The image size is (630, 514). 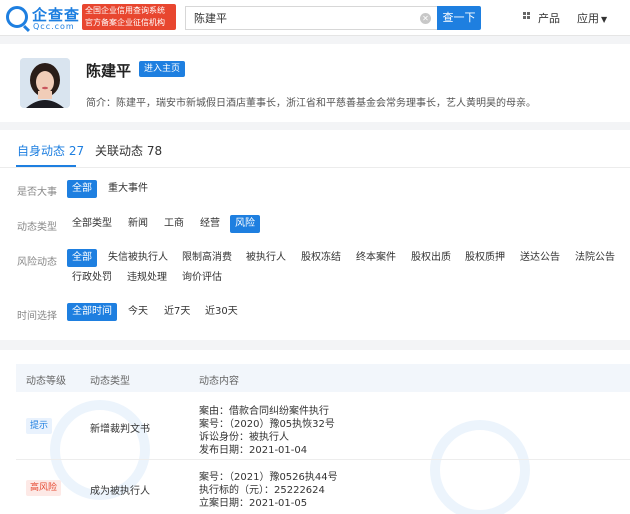 I want to click on th-level: 动态等级, so click(x=46, y=381).